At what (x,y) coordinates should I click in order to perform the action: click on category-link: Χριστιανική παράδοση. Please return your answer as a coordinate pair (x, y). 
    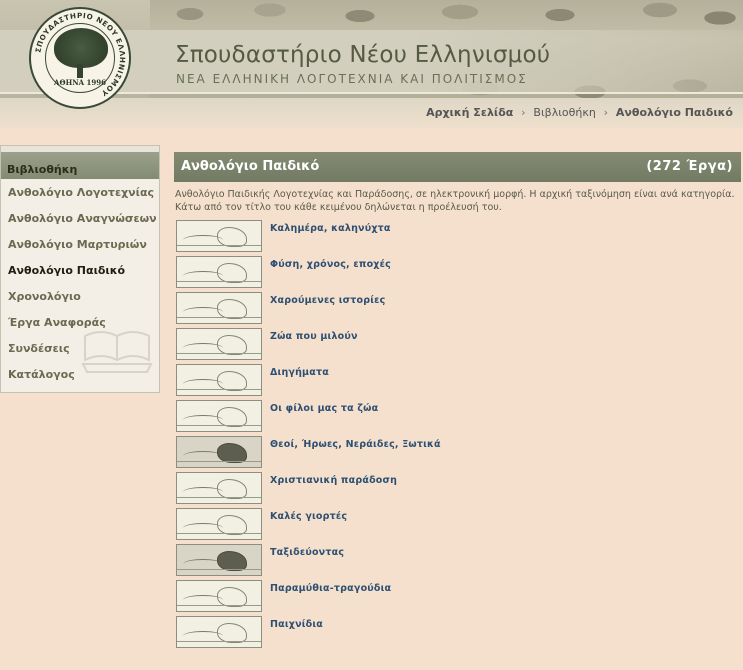
    Looking at the image, I should click on (333, 480).